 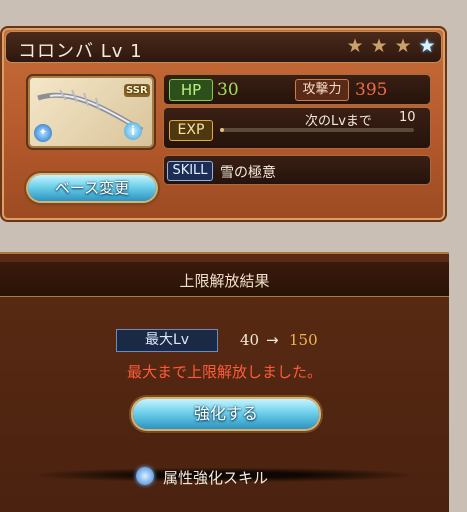 I want to click on skill-name: 雪の極意, so click(x=248, y=173).